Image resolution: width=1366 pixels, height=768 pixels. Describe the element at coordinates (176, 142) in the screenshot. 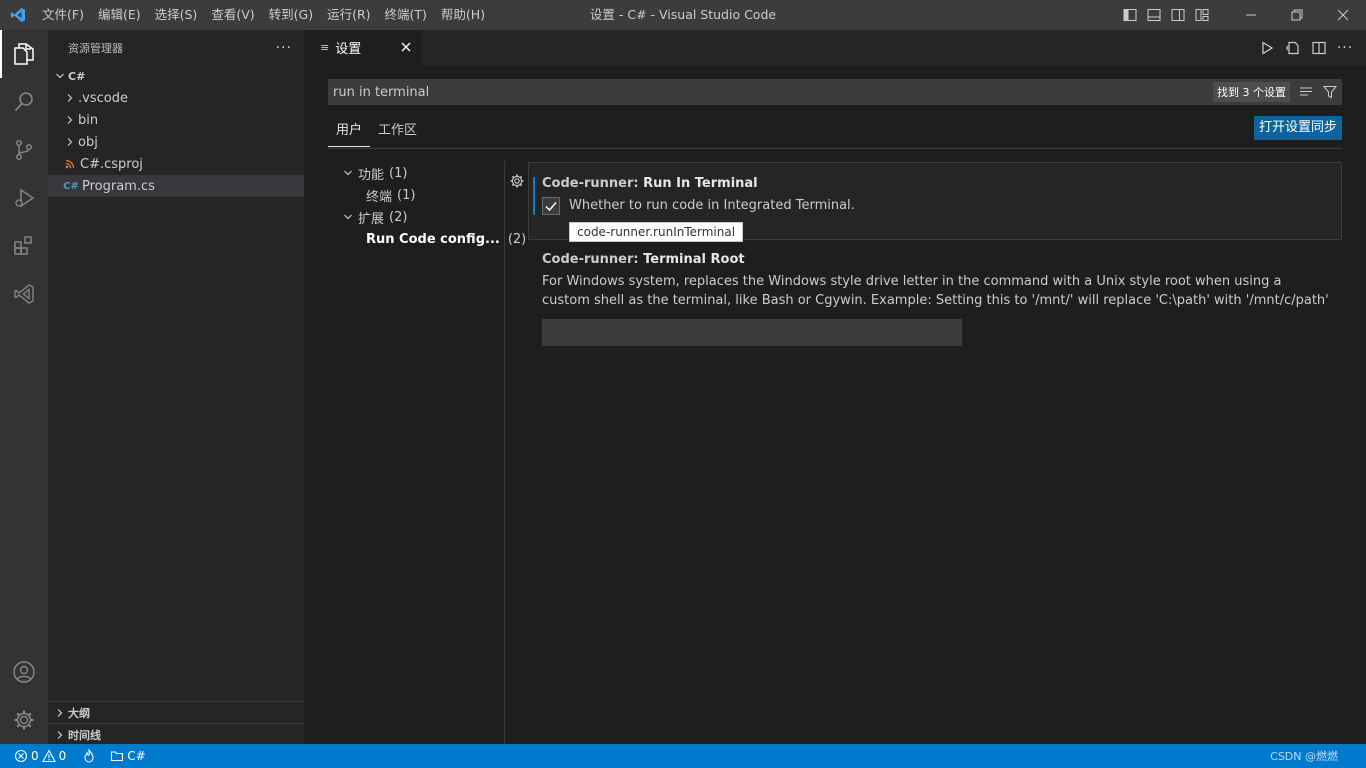

I see `tree-item-obj: obj` at that location.